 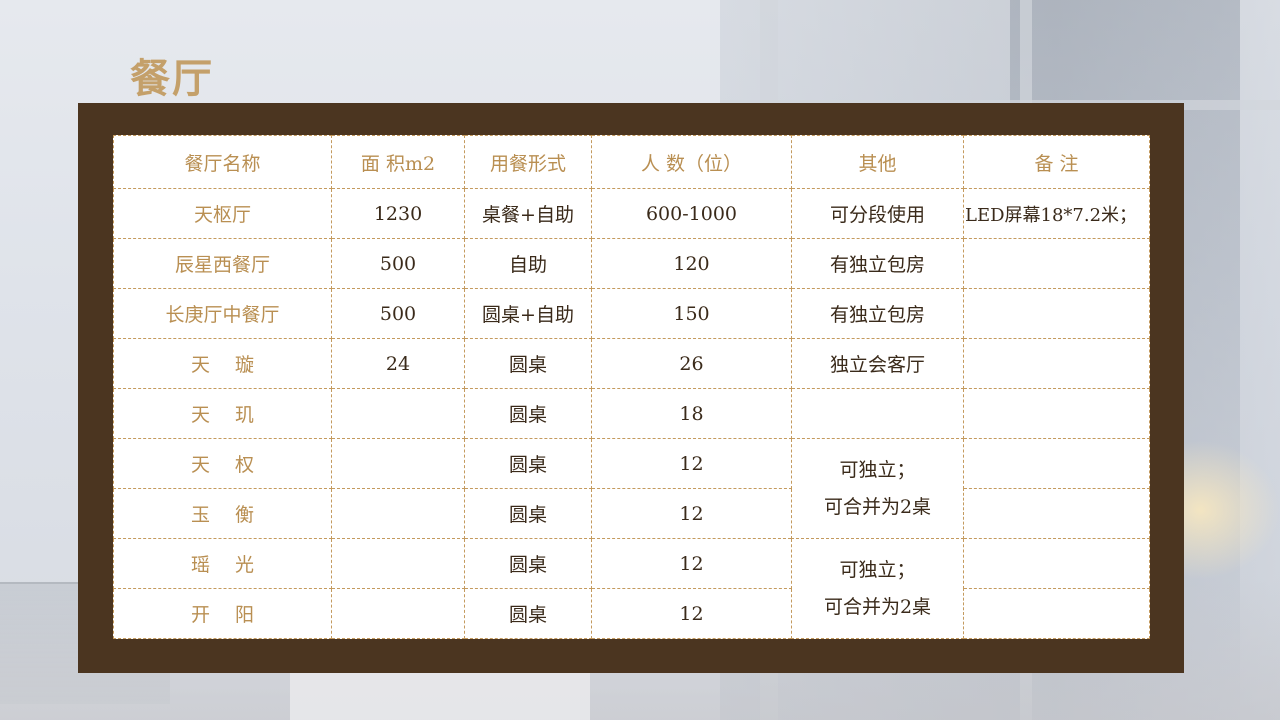 I want to click on cell-area: 1230, so click(x=398, y=213).